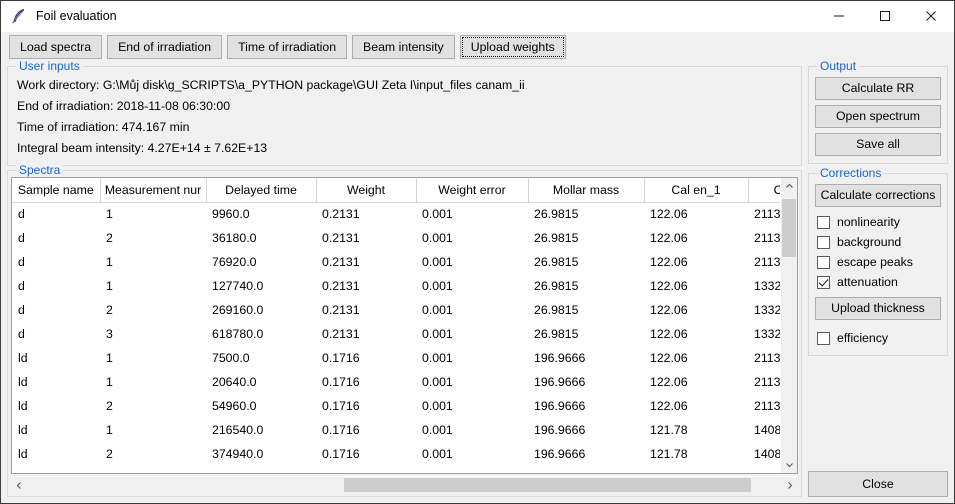 The height and width of the screenshot is (504, 955). Describe the element at coordinates (789, 464) in the screenshot. I see `scroll-down-icon` at that location.